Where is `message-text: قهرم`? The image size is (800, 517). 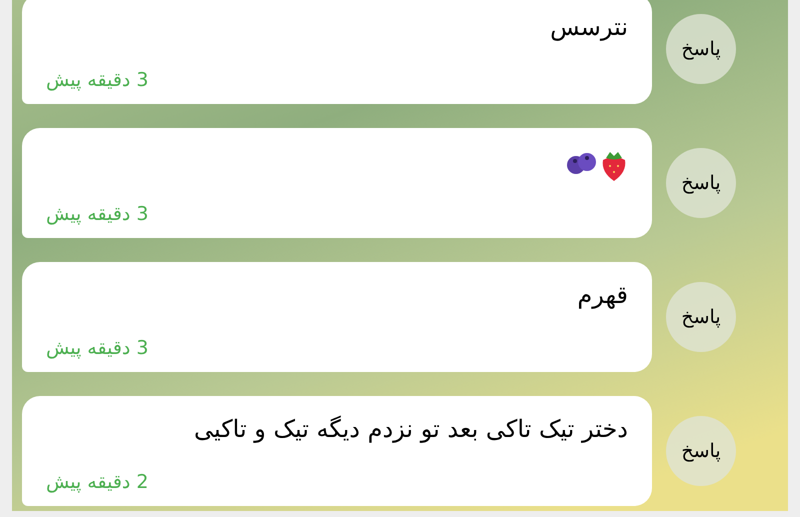
message-text: قهرم is located at coordinates (602, 295).